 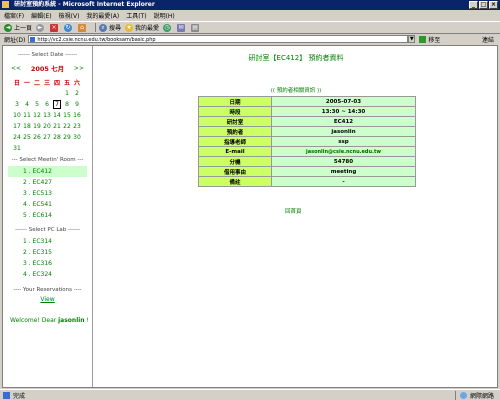 What do you see at coordinates (5, 4) in the screenshot?
I see `ie-app-icon` at bounding box center [5, 4].